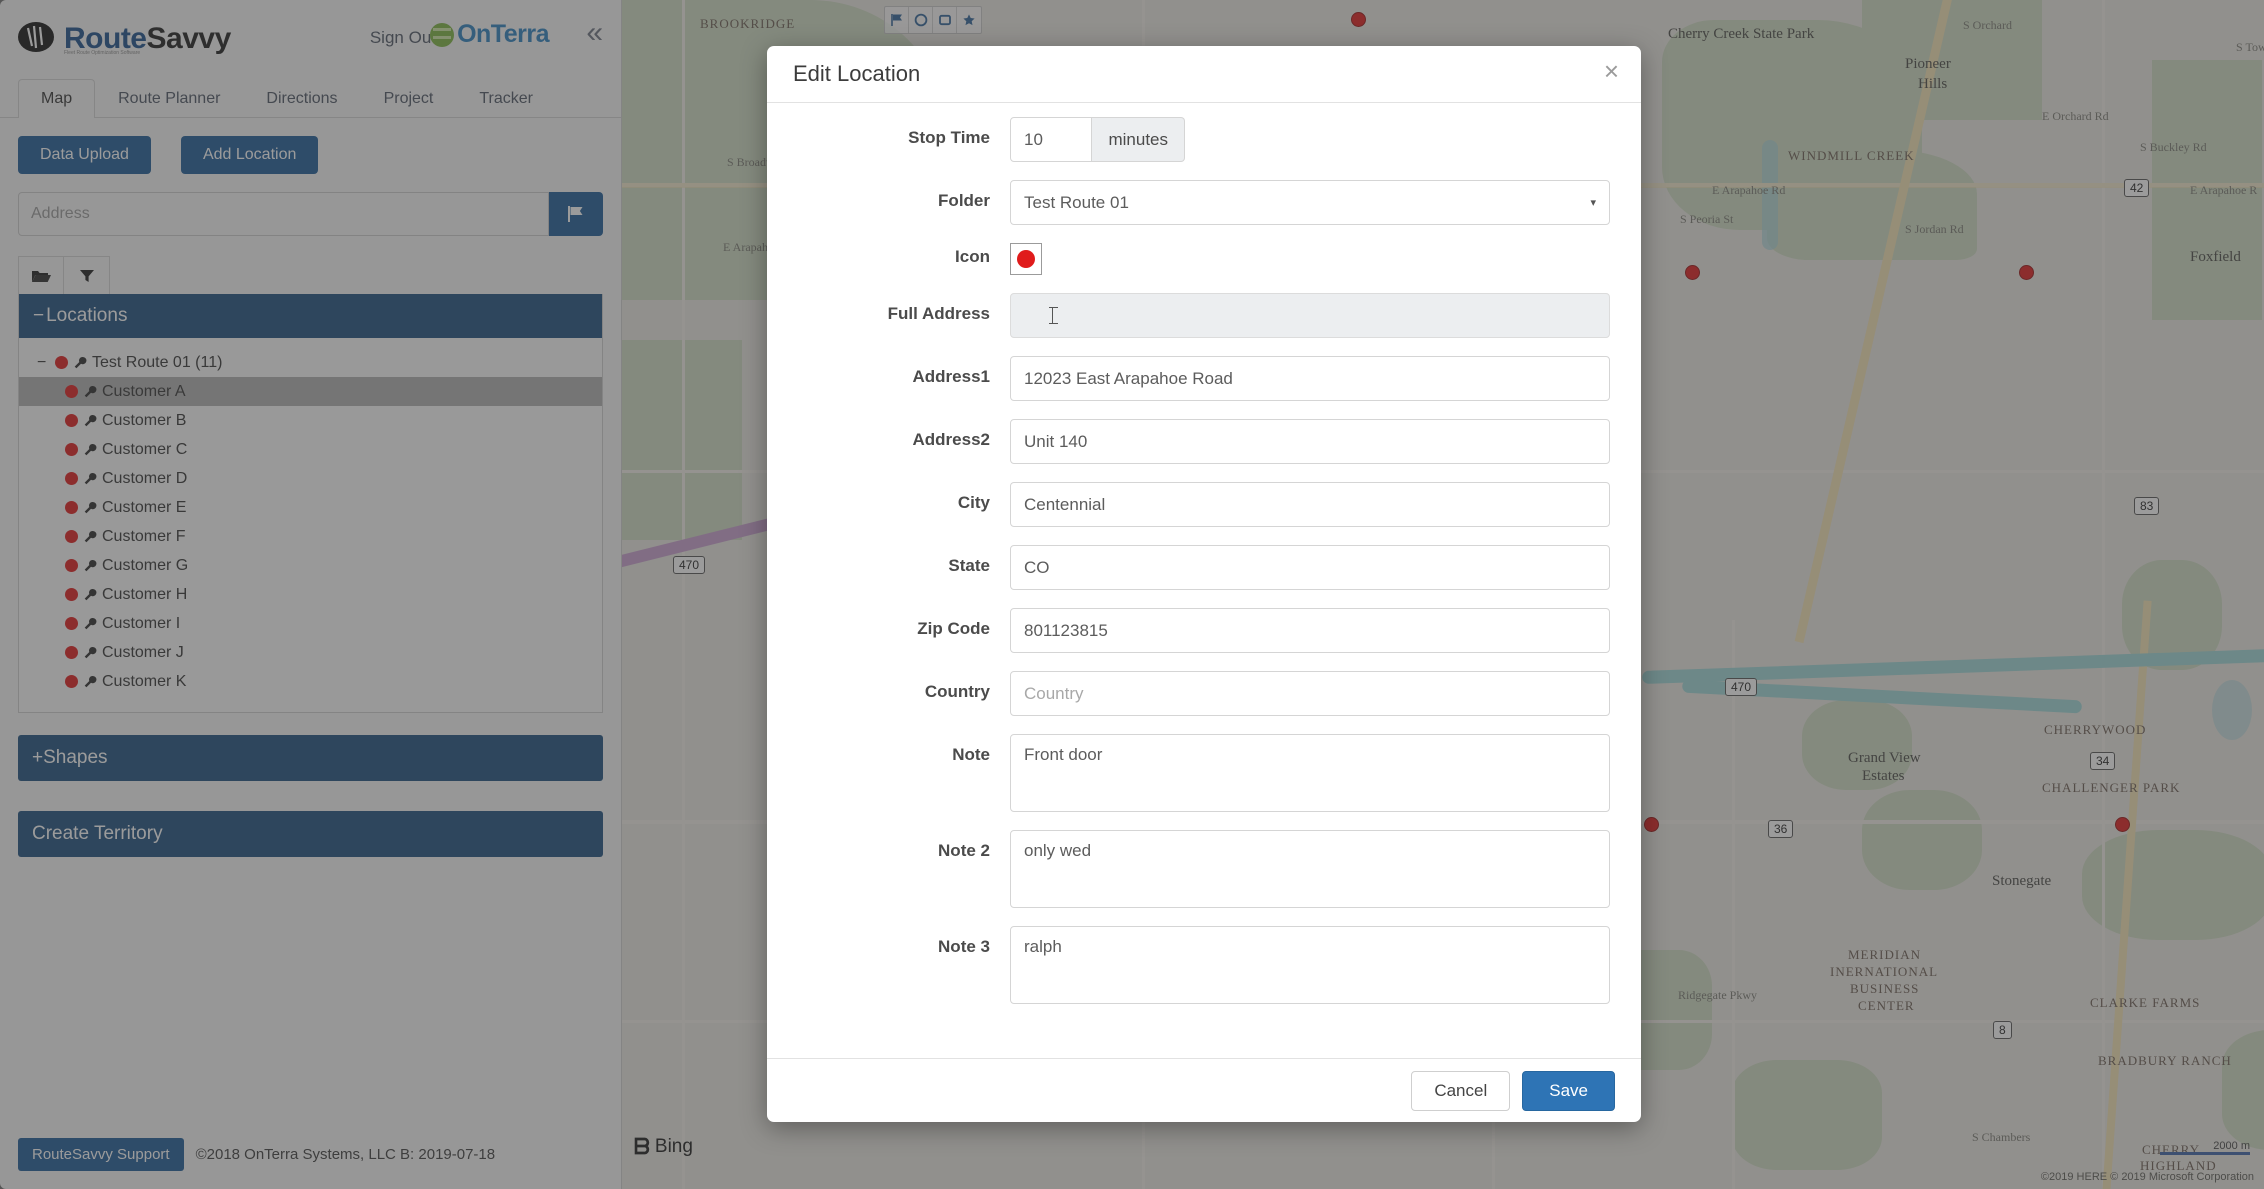 Image resolution: width=2264 pixels, height=1189 pixels. Describe the element at coordinates (964, 200) in the screenshot. I see `folder-label: Folder` at that location.